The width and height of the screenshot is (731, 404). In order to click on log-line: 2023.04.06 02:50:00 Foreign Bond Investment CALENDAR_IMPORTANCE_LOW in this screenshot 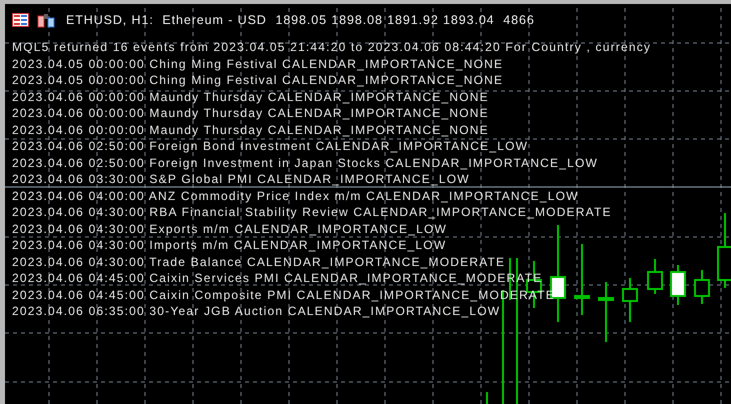, I will do `click(271, 146)`.